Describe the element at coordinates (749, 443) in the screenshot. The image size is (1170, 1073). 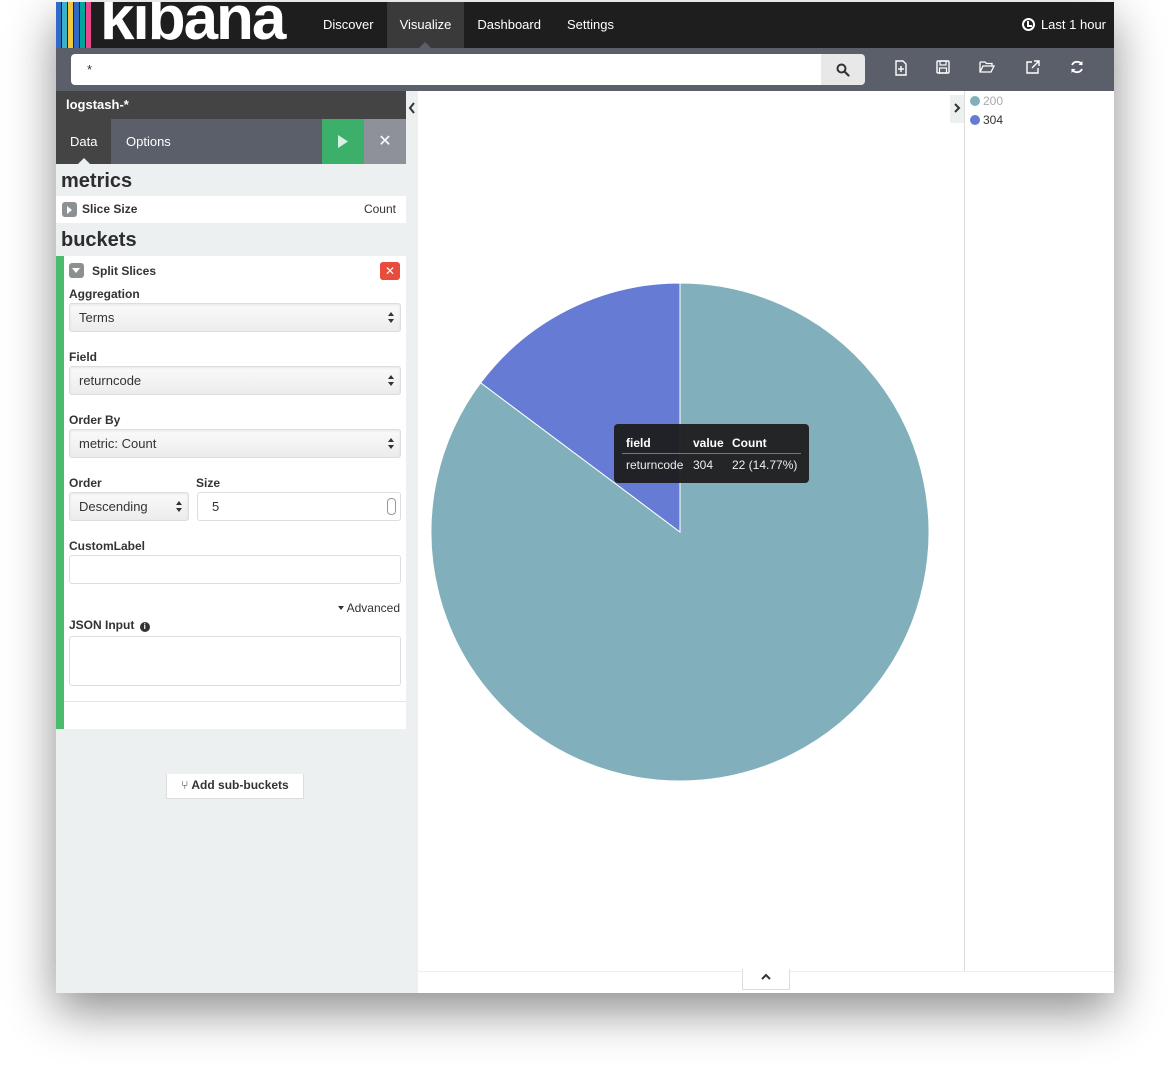
I see `tooltip-header-count: Count` at that location.